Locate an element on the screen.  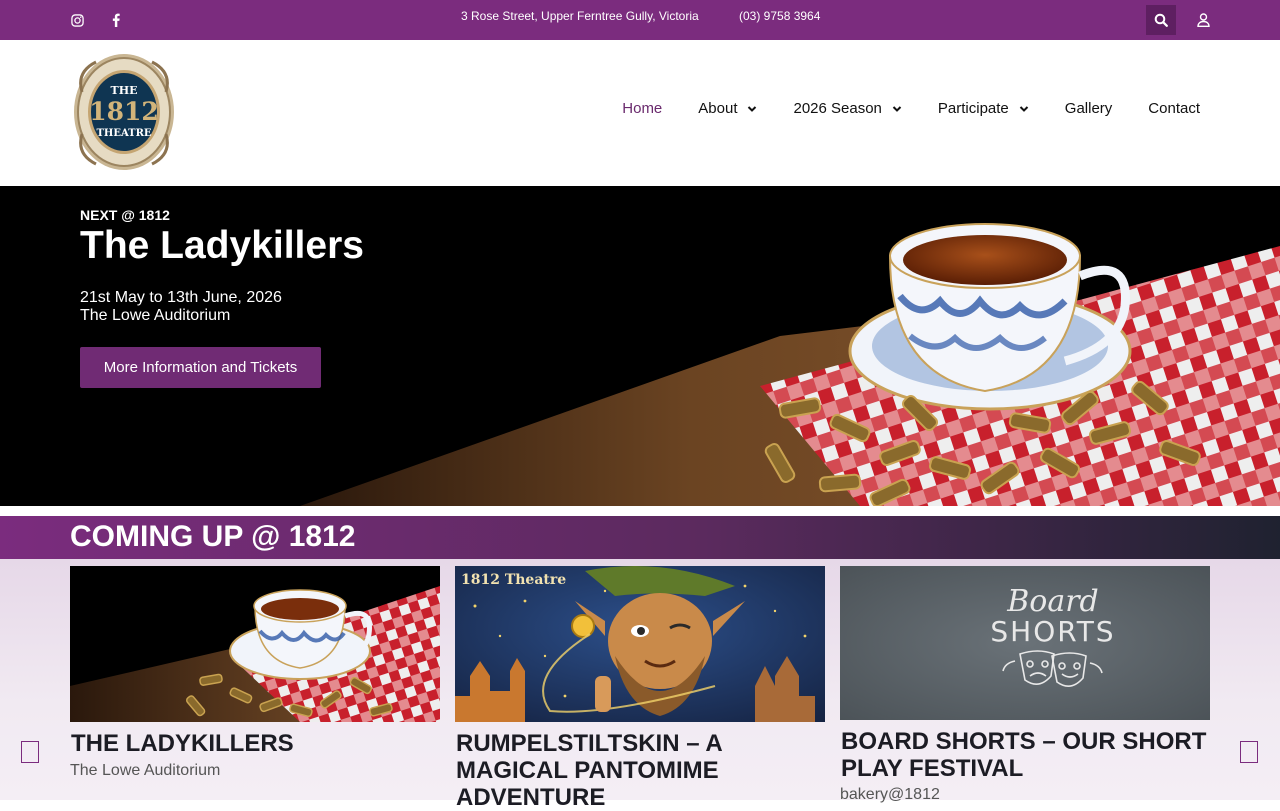
carousel-prev-arrow is located at coordinates (30, 752).